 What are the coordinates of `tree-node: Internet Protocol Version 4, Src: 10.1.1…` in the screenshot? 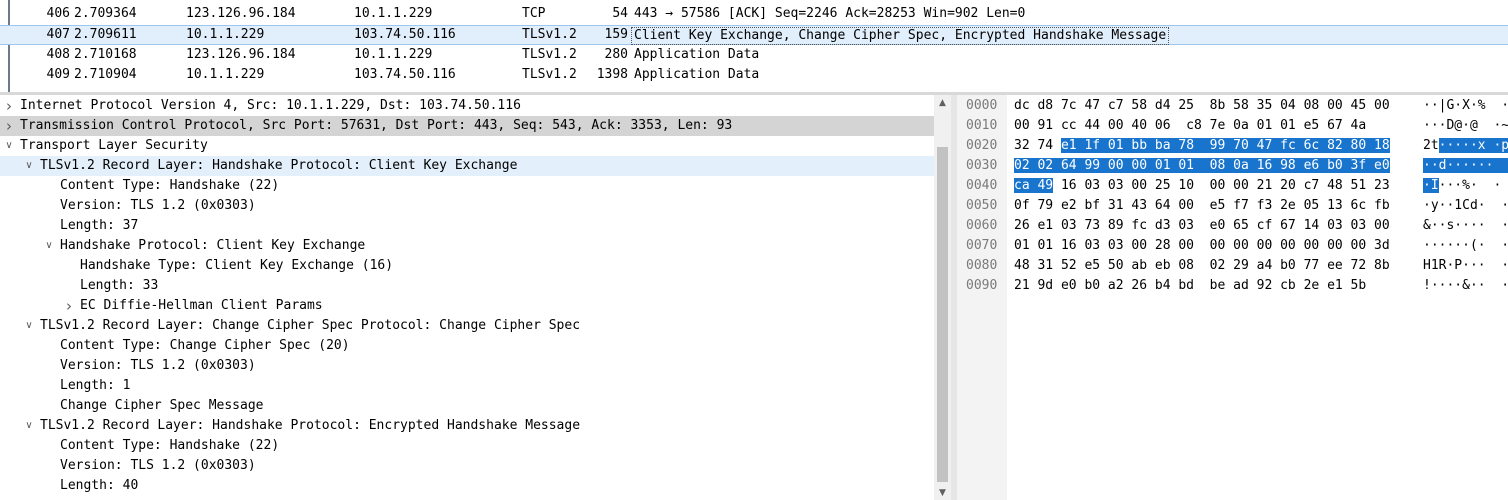 It's located at (467, 106).